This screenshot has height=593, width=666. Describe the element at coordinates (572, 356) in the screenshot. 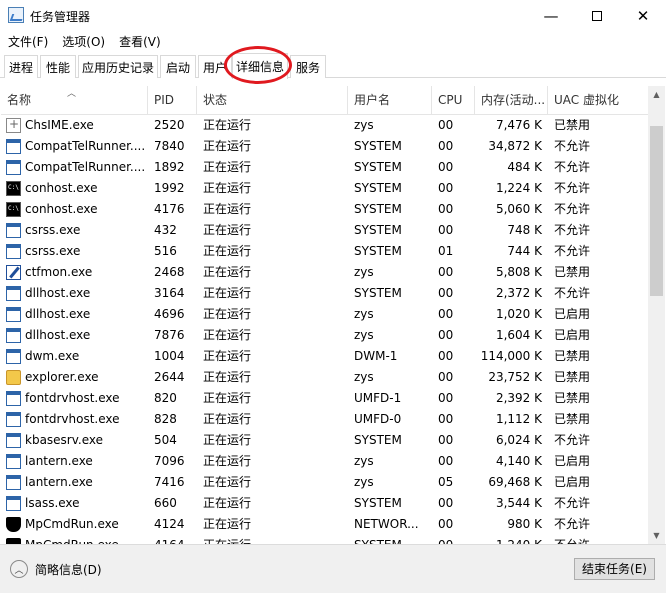

I see `cell-uac: 已禁用` at that location.